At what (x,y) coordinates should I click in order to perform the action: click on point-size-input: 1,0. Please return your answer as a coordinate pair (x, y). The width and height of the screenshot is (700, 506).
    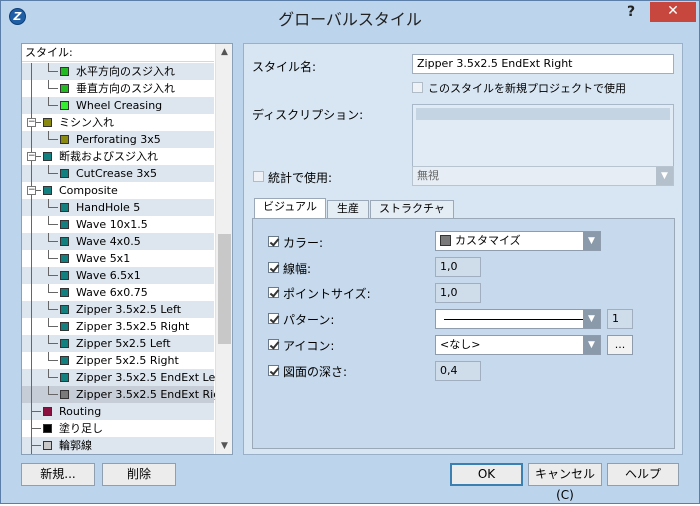
    Looking at the image, I should click on (458, 293).